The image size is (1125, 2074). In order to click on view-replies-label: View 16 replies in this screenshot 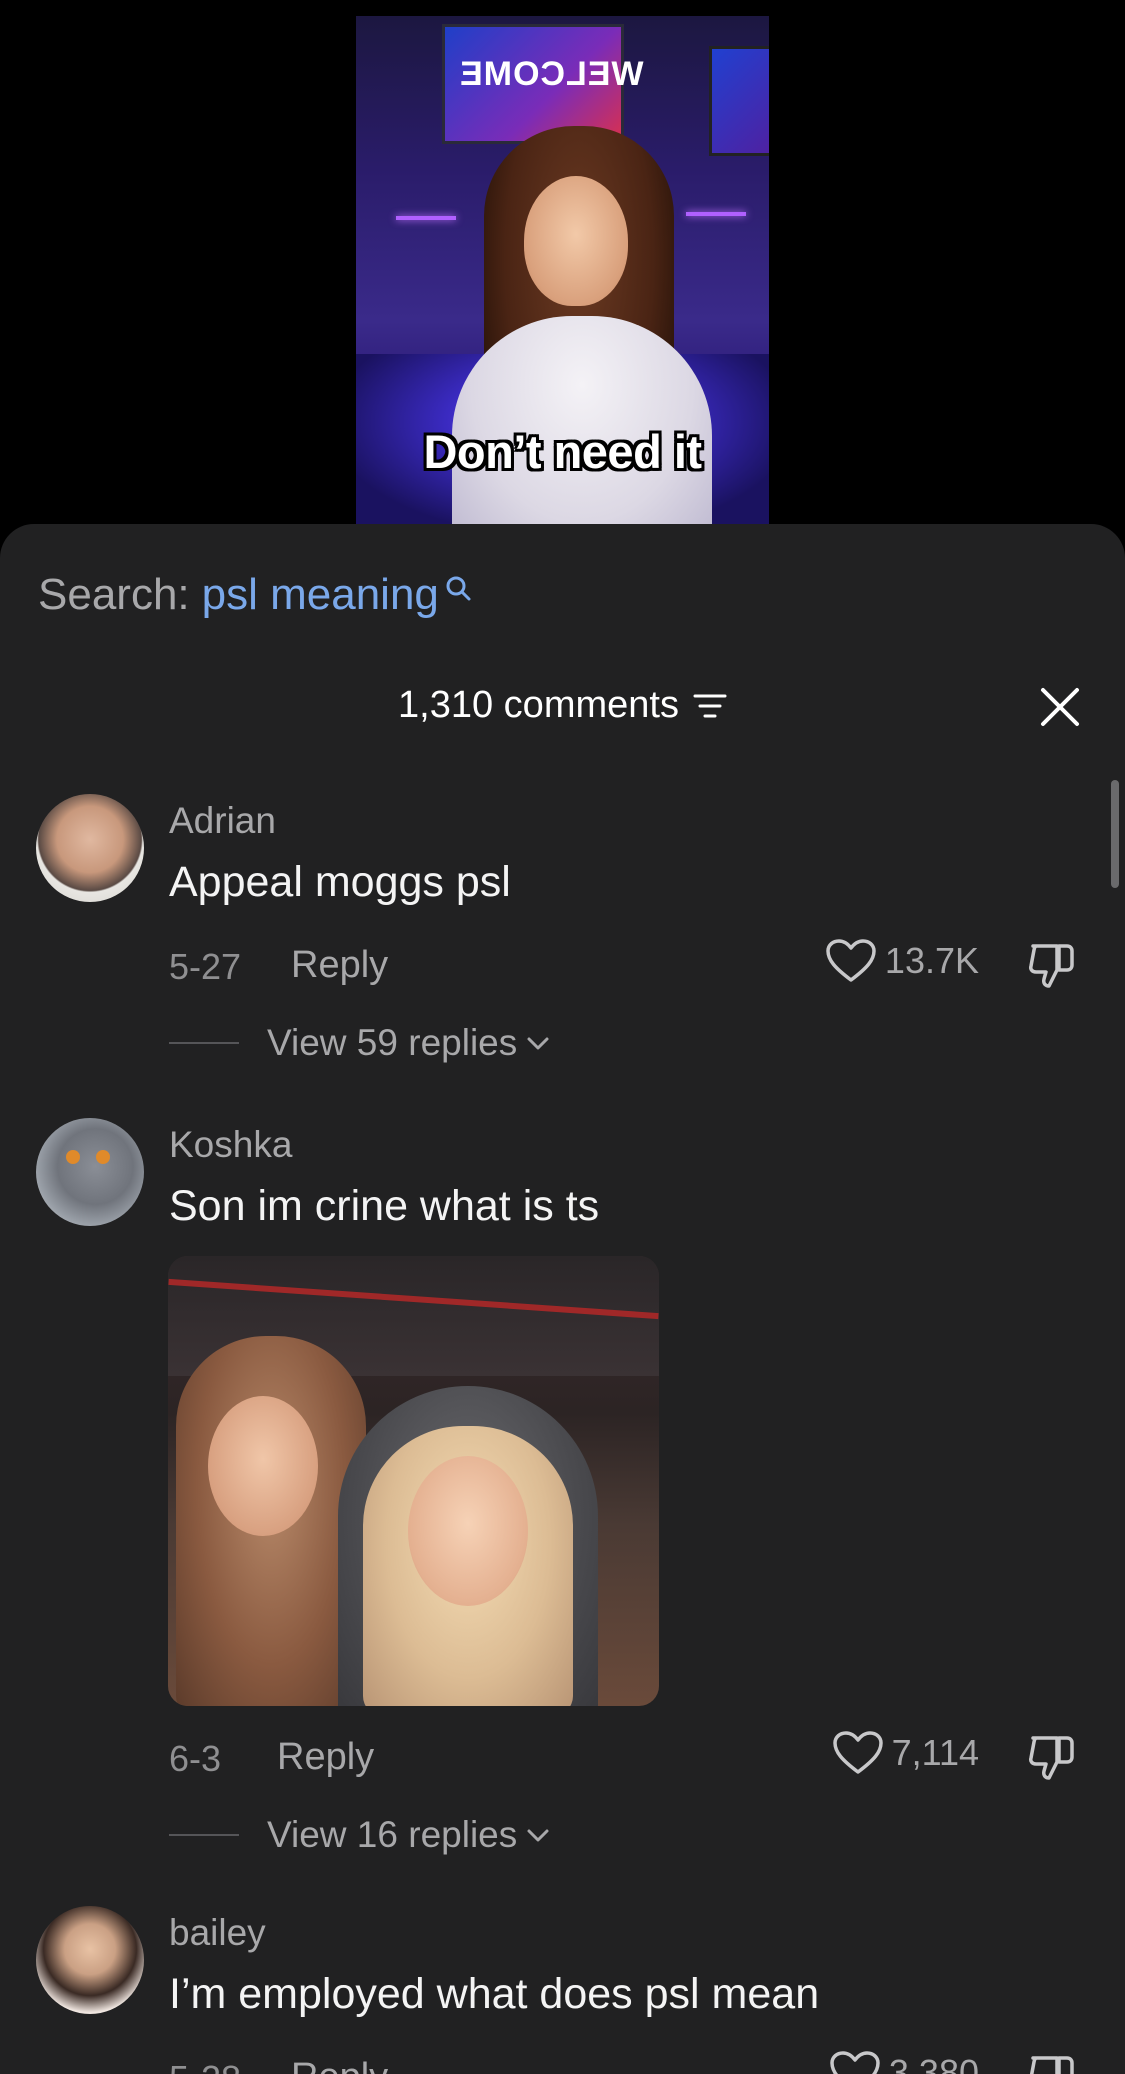, I will do `click(392, 1834)`.